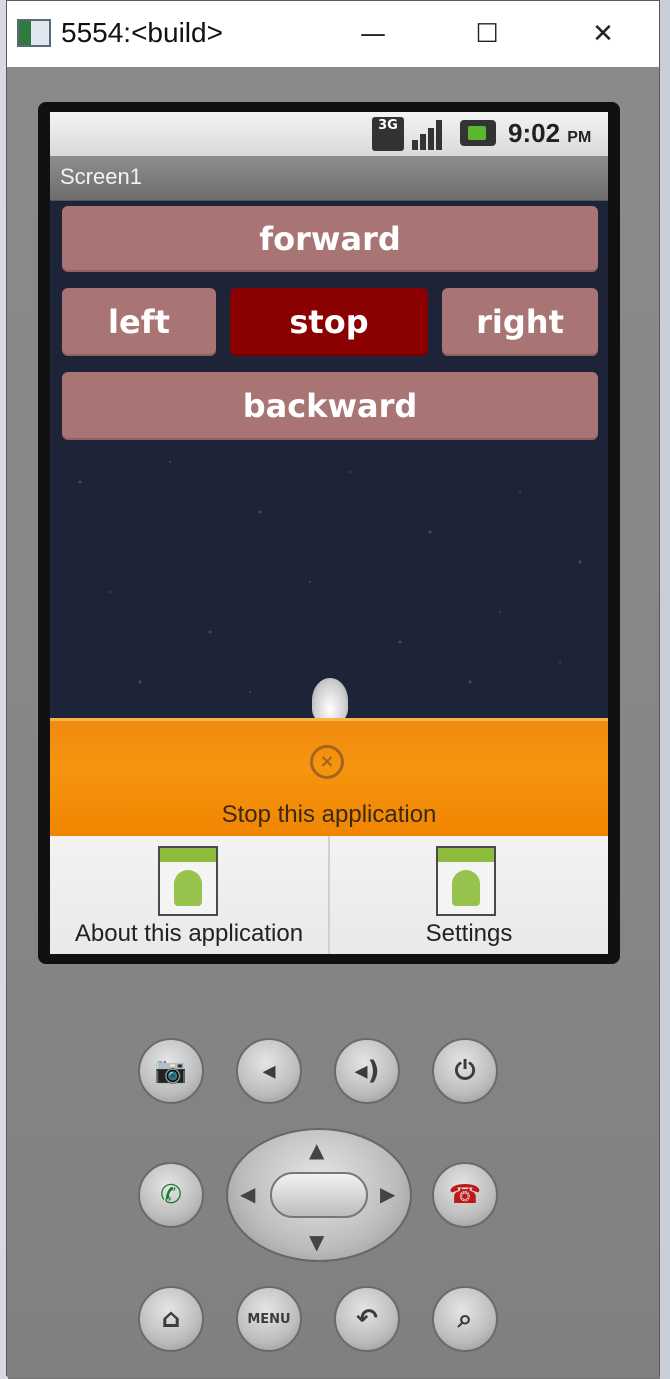  I want to click on about-label: About this application, so click(189, 933).